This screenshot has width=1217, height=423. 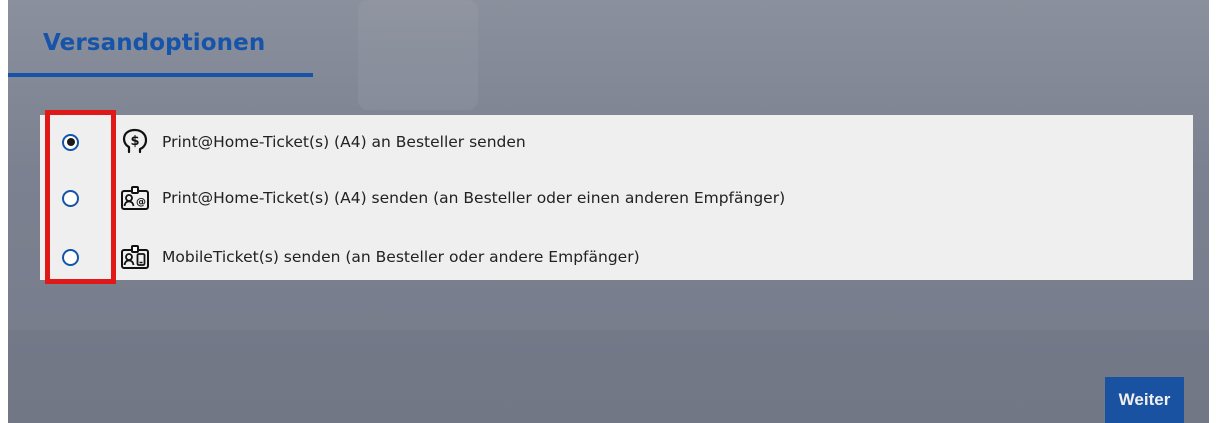 I want to click on radio-print-home-orderer, so click(x=77, y=142).